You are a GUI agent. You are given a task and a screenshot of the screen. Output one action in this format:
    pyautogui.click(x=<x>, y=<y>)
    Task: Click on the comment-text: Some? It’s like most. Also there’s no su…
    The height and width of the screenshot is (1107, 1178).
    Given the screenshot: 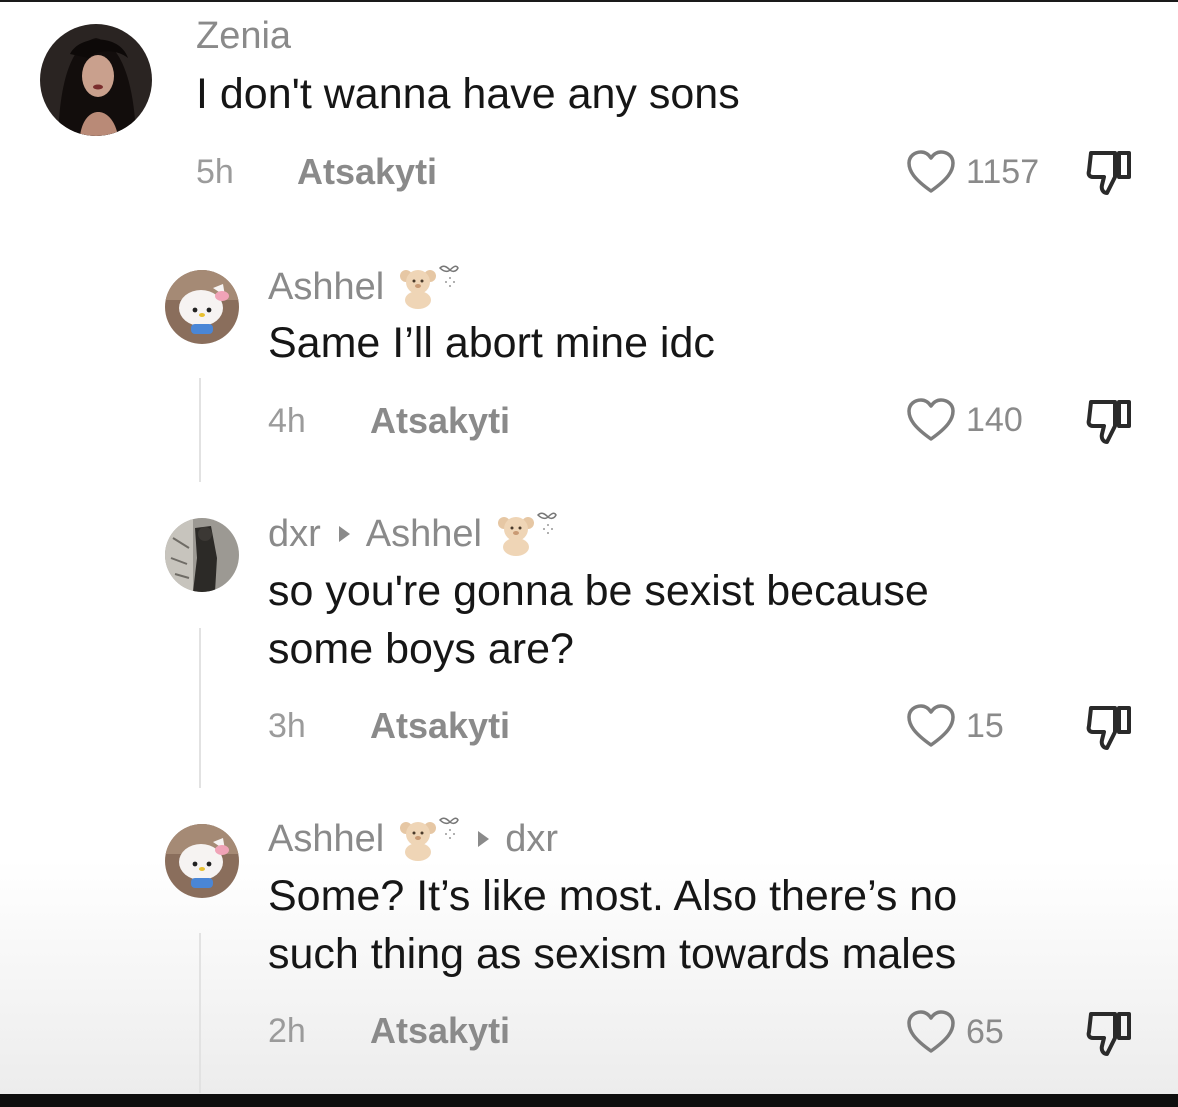 What is the action you would take?
    pyautogui.click(x=612, y=925)
    